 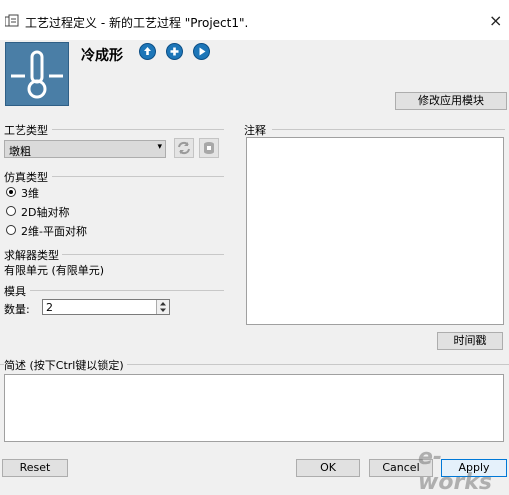 I want to click on chevron-down-icon: ▾, so click(x=159, y=147).